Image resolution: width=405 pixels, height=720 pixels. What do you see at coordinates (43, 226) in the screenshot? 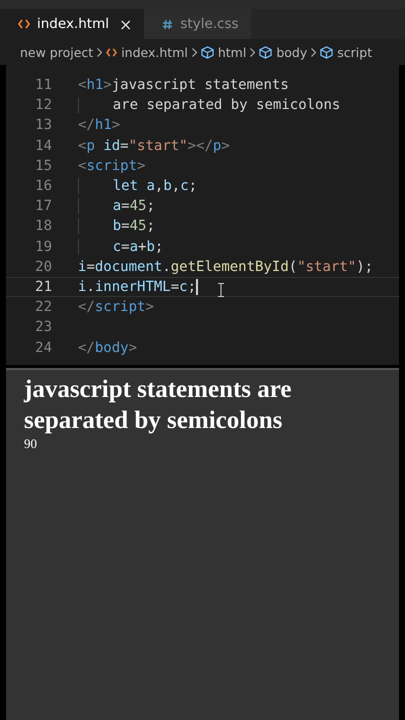
I see `line-number: 18` at bounding box center [43, 226].